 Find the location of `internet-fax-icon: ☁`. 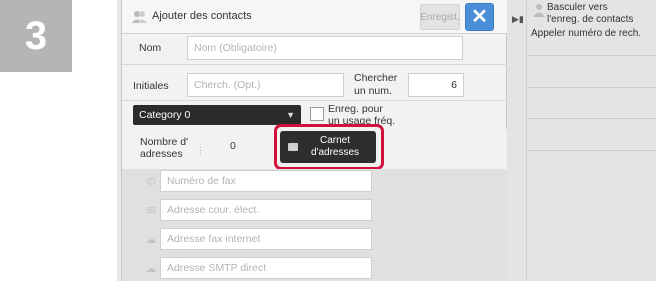

internet-fax-icon: ☁ is located at coordinates (151, 240).